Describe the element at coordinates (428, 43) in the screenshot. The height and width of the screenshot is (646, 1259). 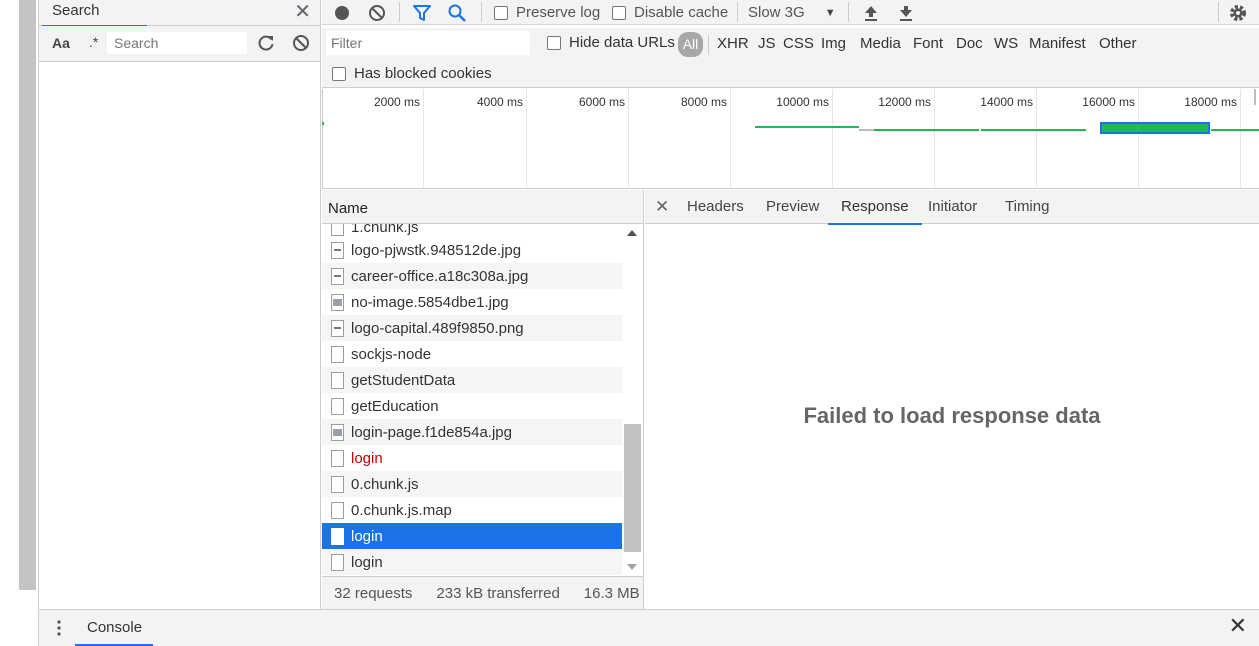
I see `filter-input` at that location.